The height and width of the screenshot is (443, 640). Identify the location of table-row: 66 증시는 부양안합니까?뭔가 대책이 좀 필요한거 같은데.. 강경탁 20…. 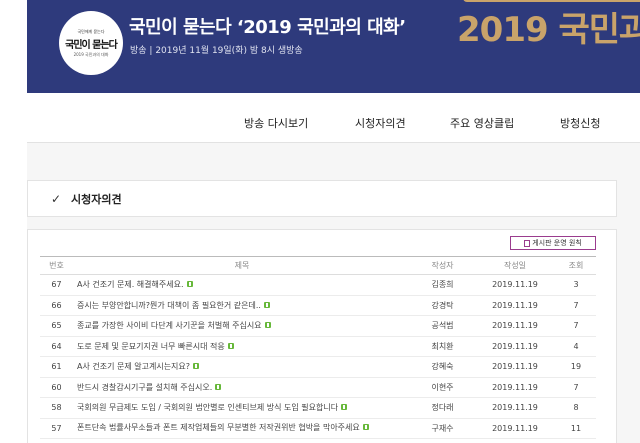
(318, 305).